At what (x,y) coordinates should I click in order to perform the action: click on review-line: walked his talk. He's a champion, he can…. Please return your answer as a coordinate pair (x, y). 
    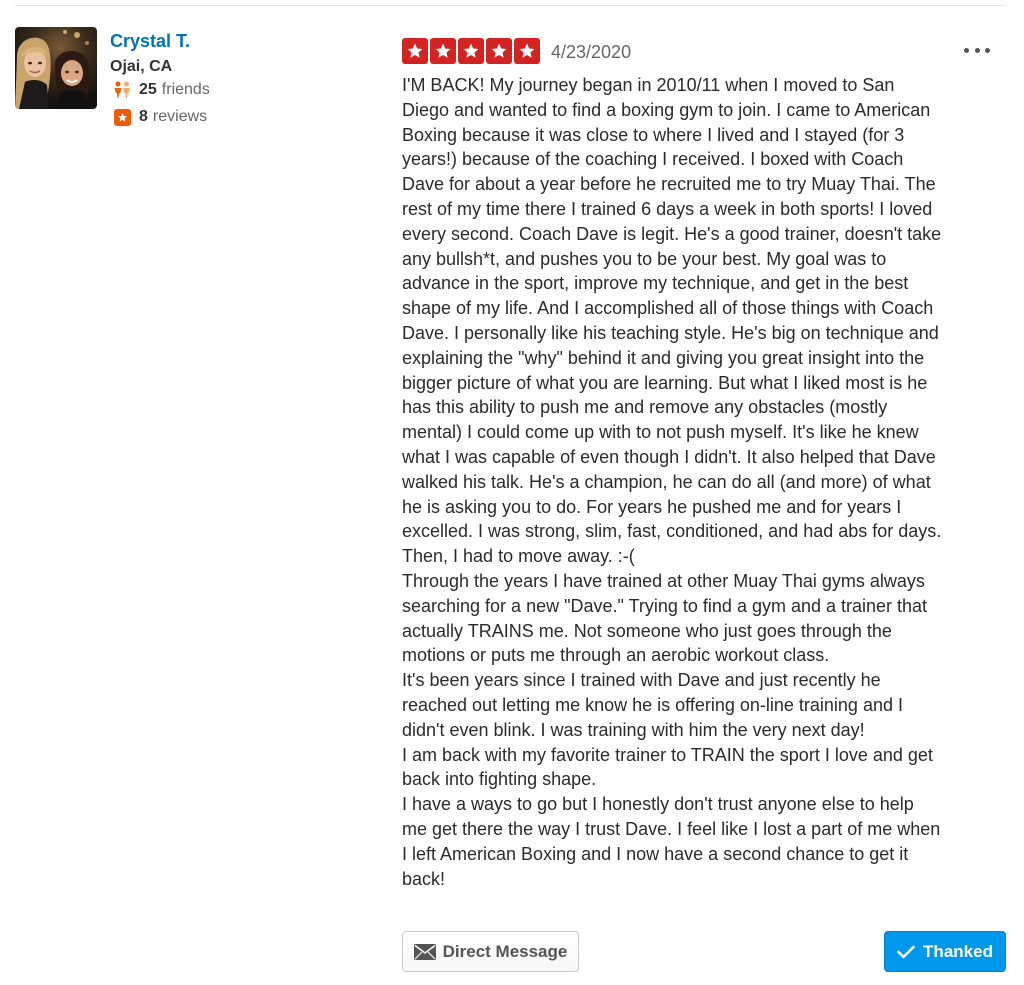
    Looking at the image, I should click on (666, 481).